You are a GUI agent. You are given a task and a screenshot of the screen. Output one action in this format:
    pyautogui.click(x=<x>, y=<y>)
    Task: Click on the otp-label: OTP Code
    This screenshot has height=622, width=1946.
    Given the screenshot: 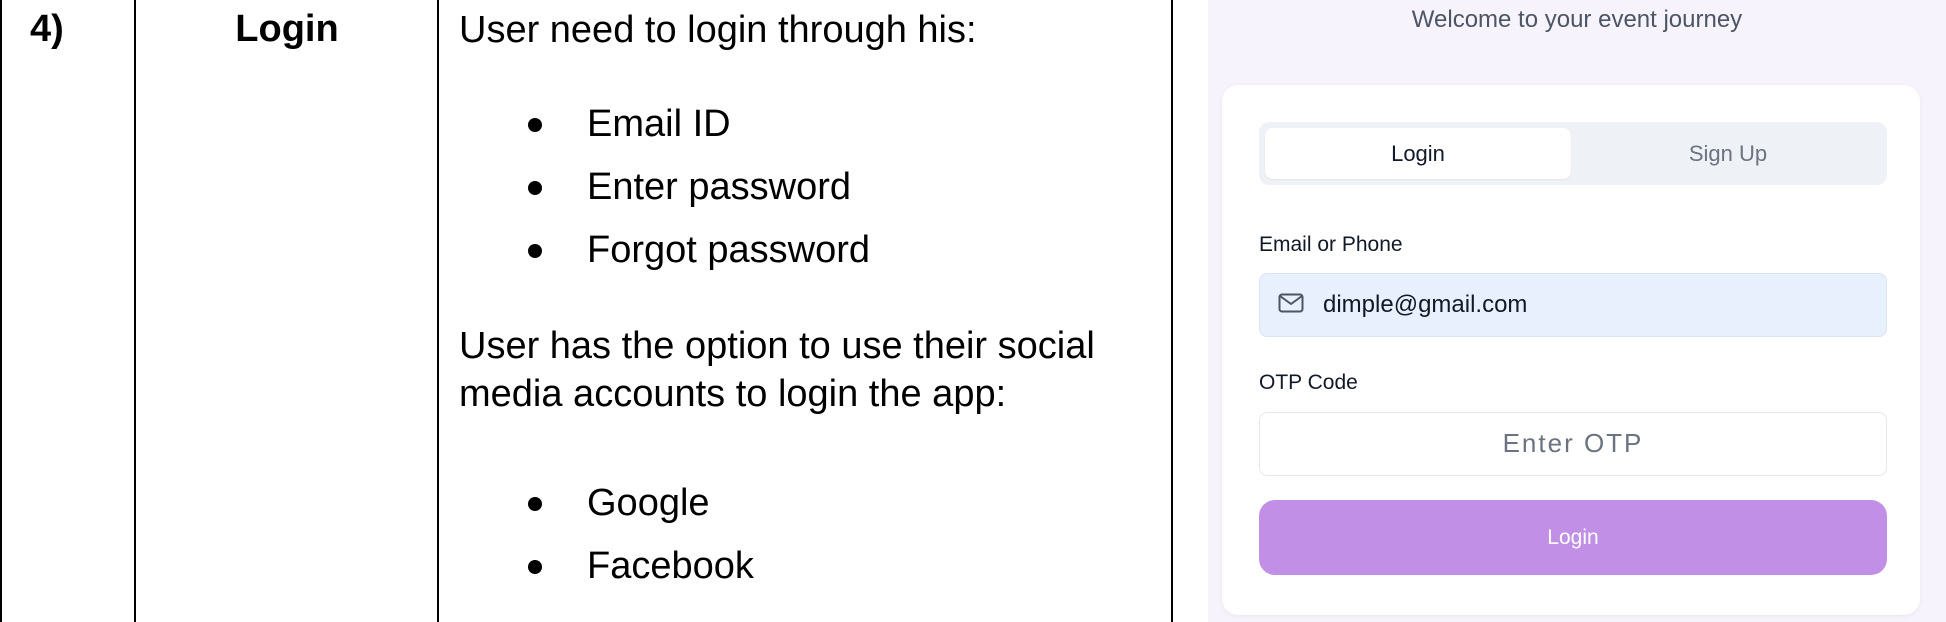 What is the action you would take?
    pyautogui.click(x=1308, y=382)
    